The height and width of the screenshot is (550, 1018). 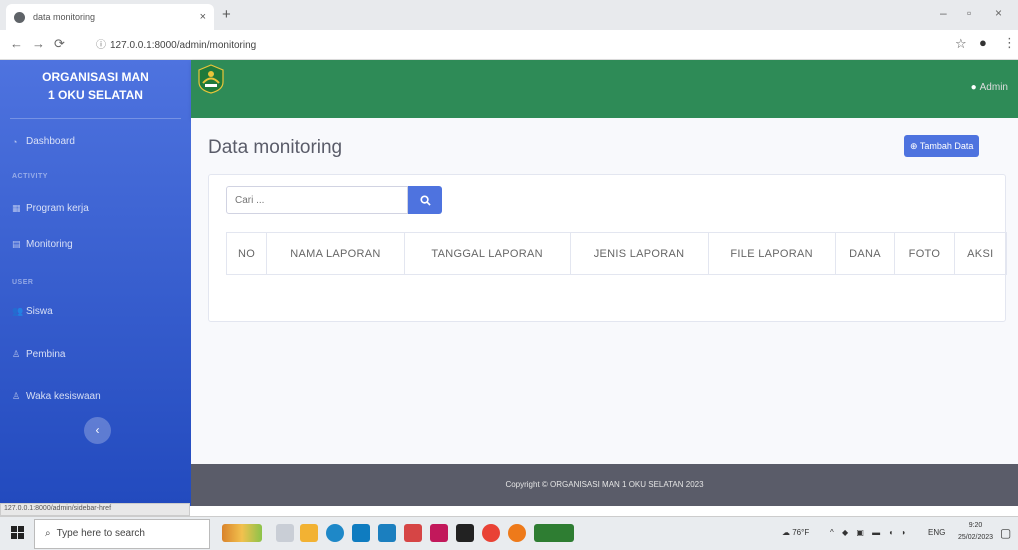 I want to click on clock-time: 9:20, so click(x=975, y=525).